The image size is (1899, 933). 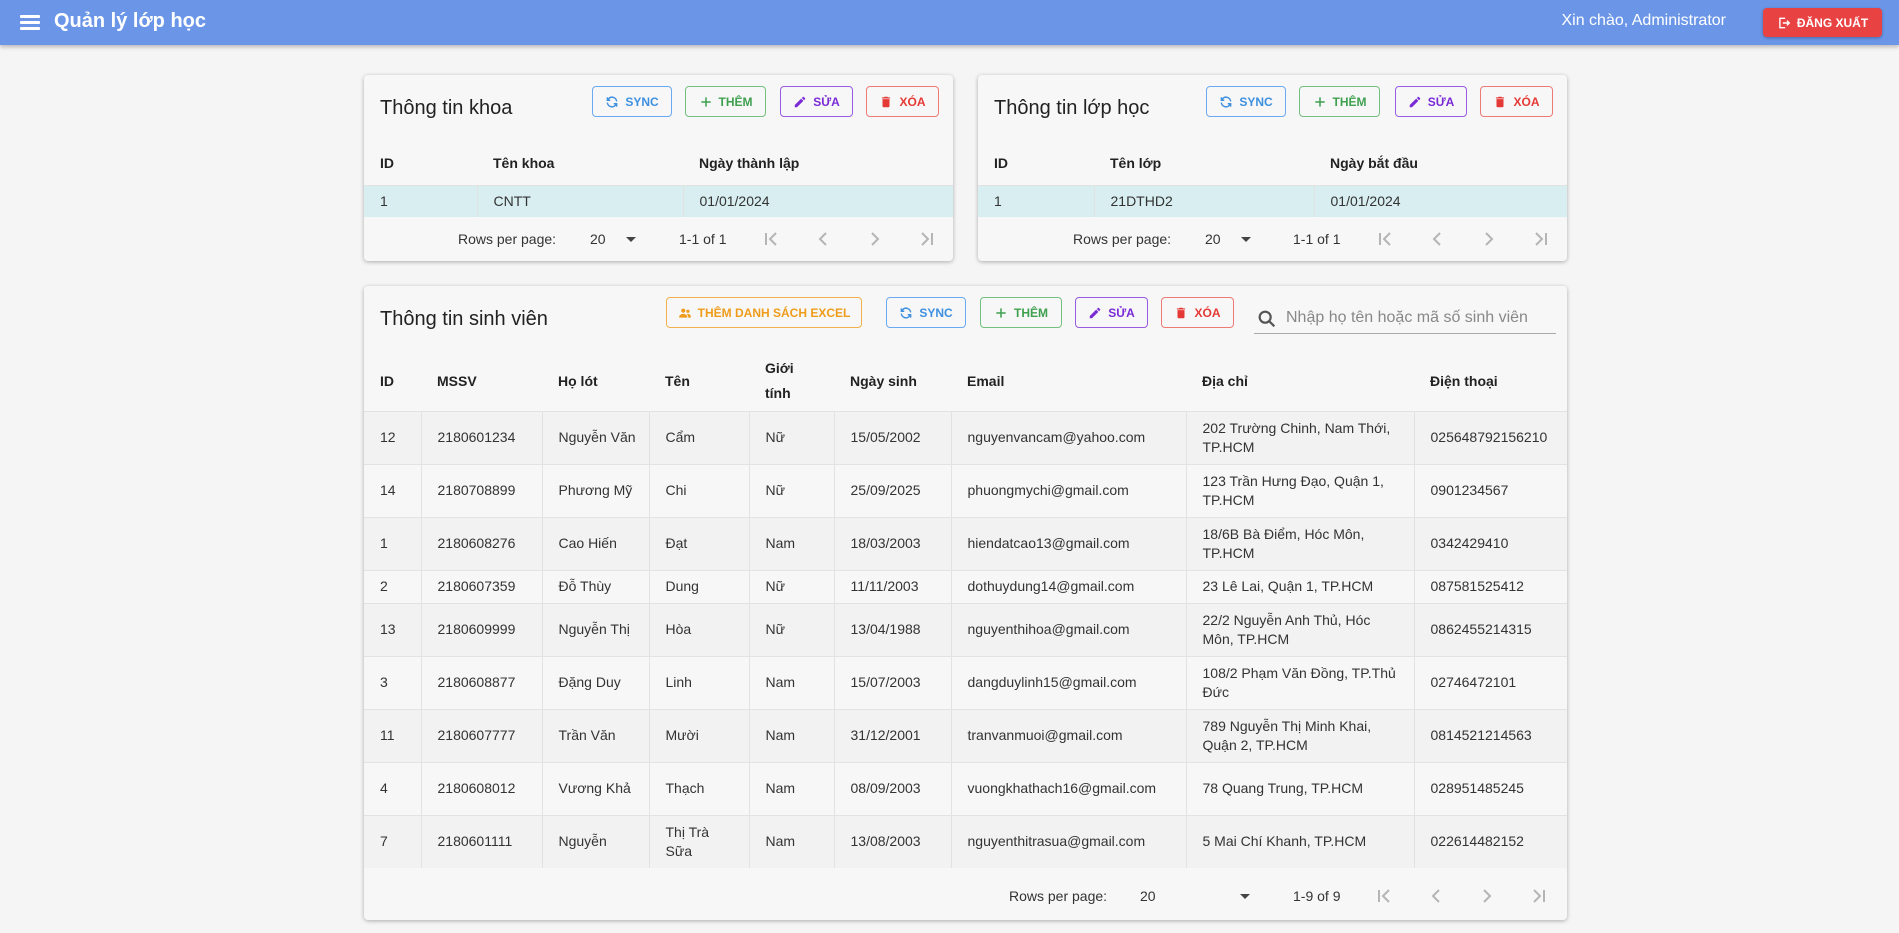 What do you see at coordinates (725, 101) in the screenshot?
I see `faculty-add-button: THÊM` at bounding box center [725, 101].